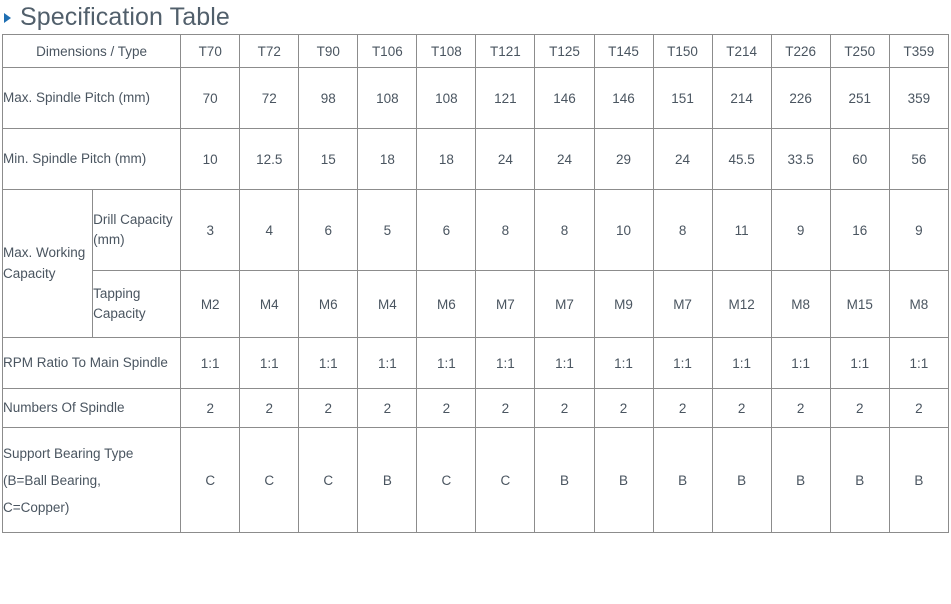  Describe the element at coordinates (505, 480) in the screenshot. I see `cell-support-bearing-t121: C` at that location.